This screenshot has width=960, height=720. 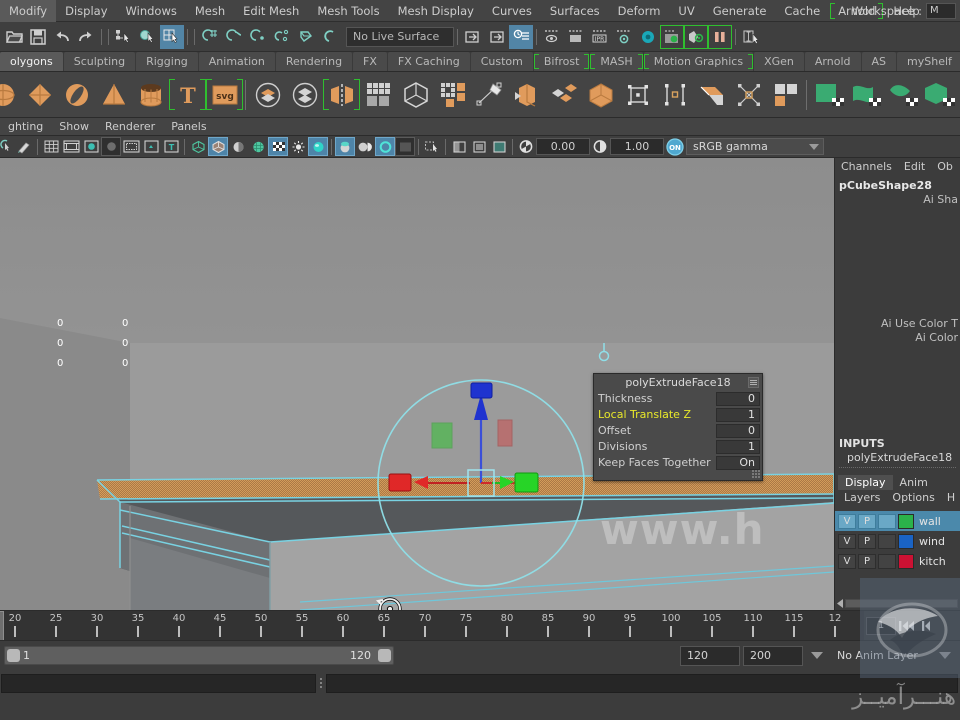 I want to click on layer-display-type-toggle, so click(x=887, y=561).